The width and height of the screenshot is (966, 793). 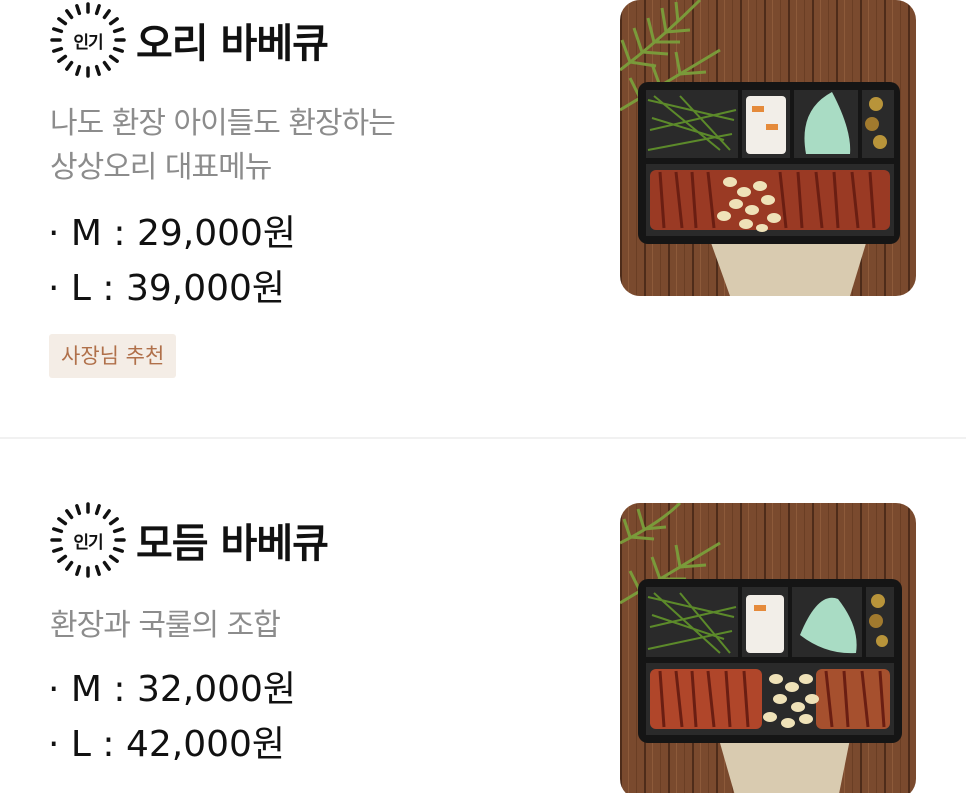 I want to click on price-list: · M : 29,000원 · L : 39,000원, so click(x=172, y=261).